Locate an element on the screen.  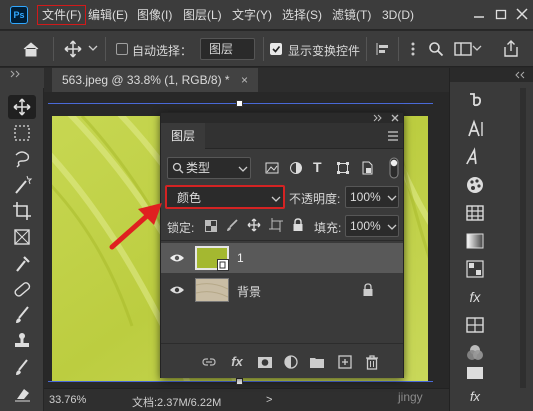
move-tool-icon is located at coordinates (73, 49).